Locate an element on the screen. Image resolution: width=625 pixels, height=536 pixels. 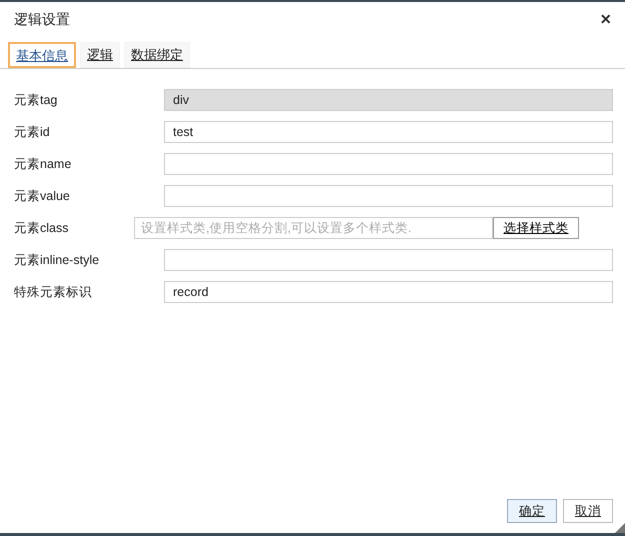
tab: 基本信息 is located at coordinates (42, 55).